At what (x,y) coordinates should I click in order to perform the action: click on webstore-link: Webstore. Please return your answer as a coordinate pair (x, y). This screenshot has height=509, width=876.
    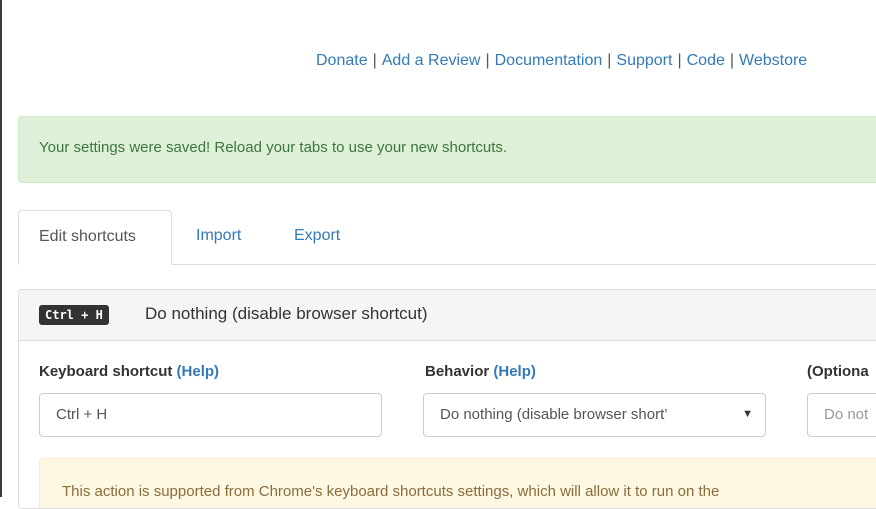
    Looking at the image, I should click on (773, 60).